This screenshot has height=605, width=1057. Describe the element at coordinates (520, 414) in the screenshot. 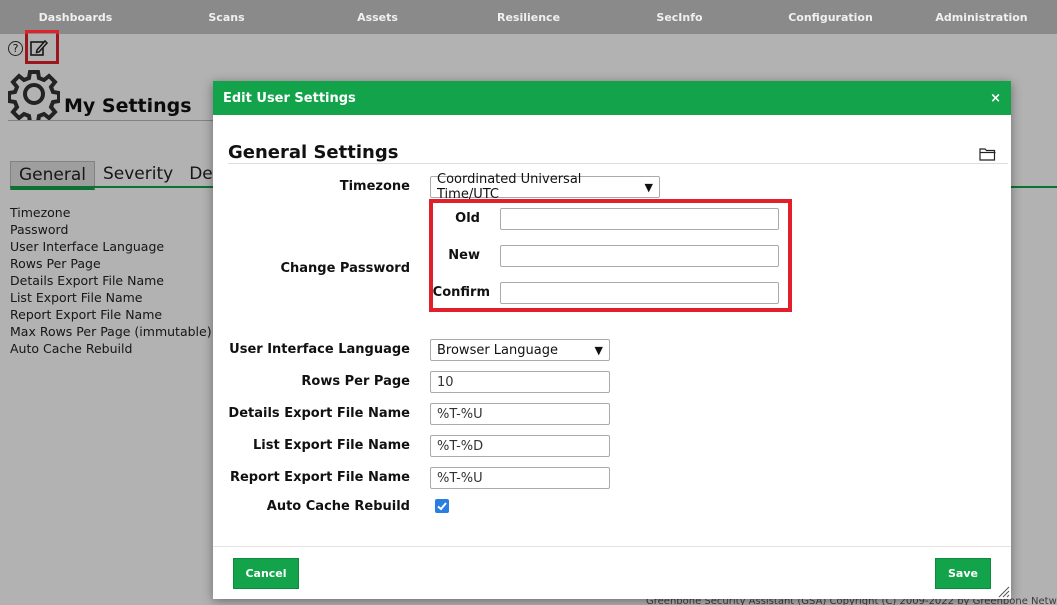

I see `details-export-input` at that location.